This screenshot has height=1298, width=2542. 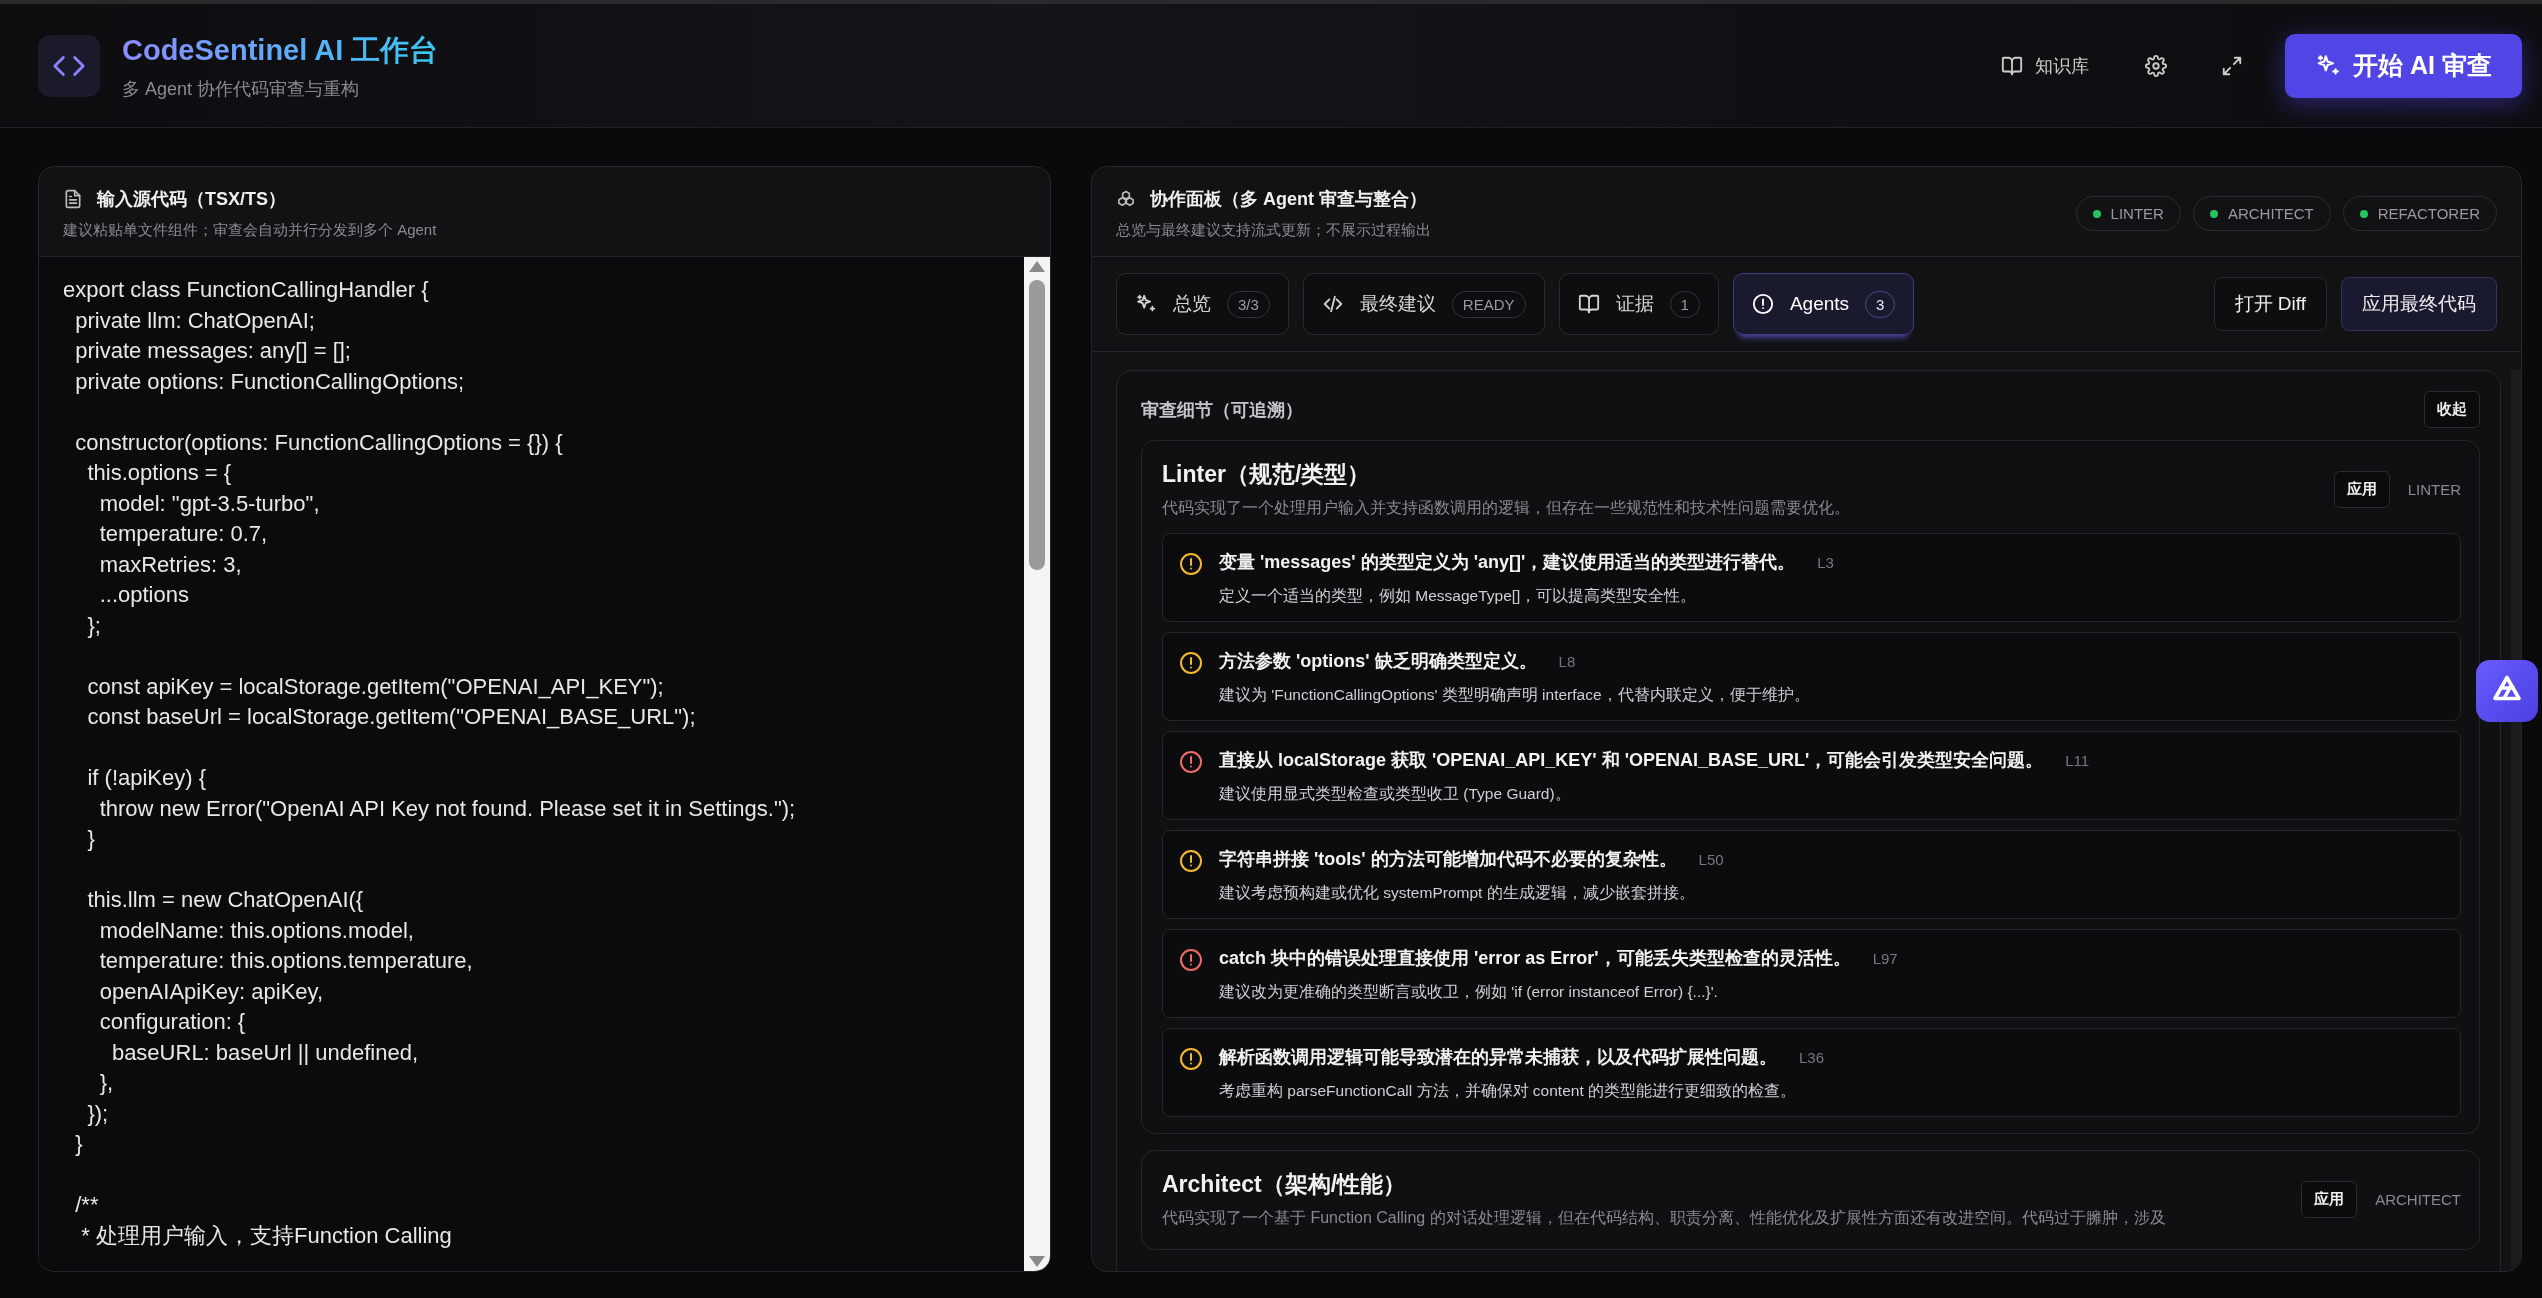 What do you see at coordinates (1288, 199) in the screenshot?
I see `panel-title: 协作面板（多 Agent 审查与整合）` at bounding box center [1288, 199].